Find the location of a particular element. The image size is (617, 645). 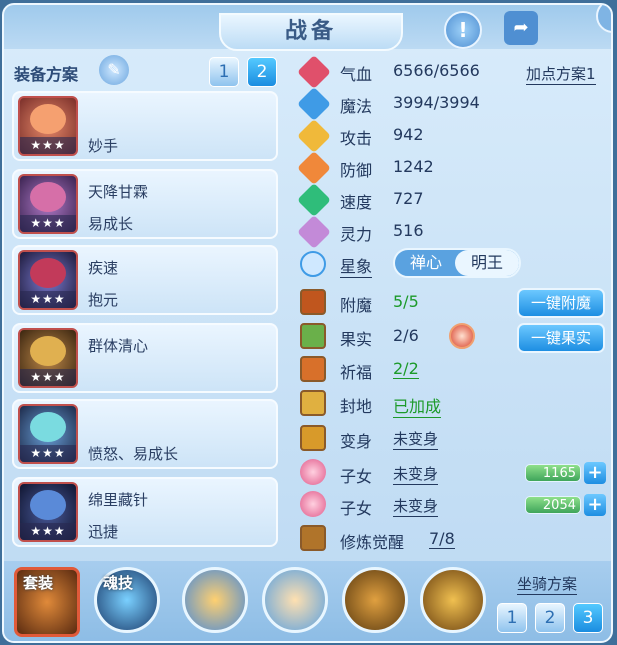

enchant-value: 5/5 is located at coordinates (406, 301).